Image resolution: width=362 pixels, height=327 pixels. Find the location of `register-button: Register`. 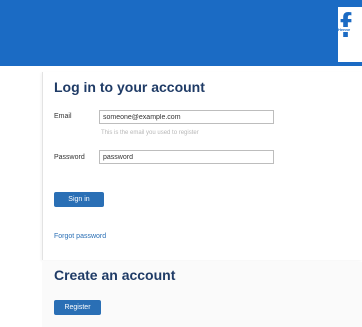

register-button: Register is located at coordinates (77, 307).